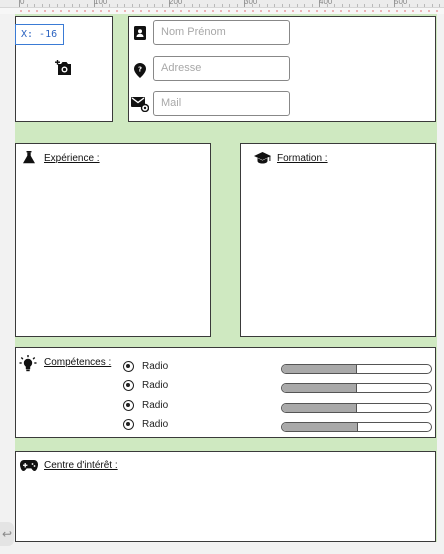  I want to click on horizontal-ruler: 0 100 200 300 400 500, so click(222, 4).